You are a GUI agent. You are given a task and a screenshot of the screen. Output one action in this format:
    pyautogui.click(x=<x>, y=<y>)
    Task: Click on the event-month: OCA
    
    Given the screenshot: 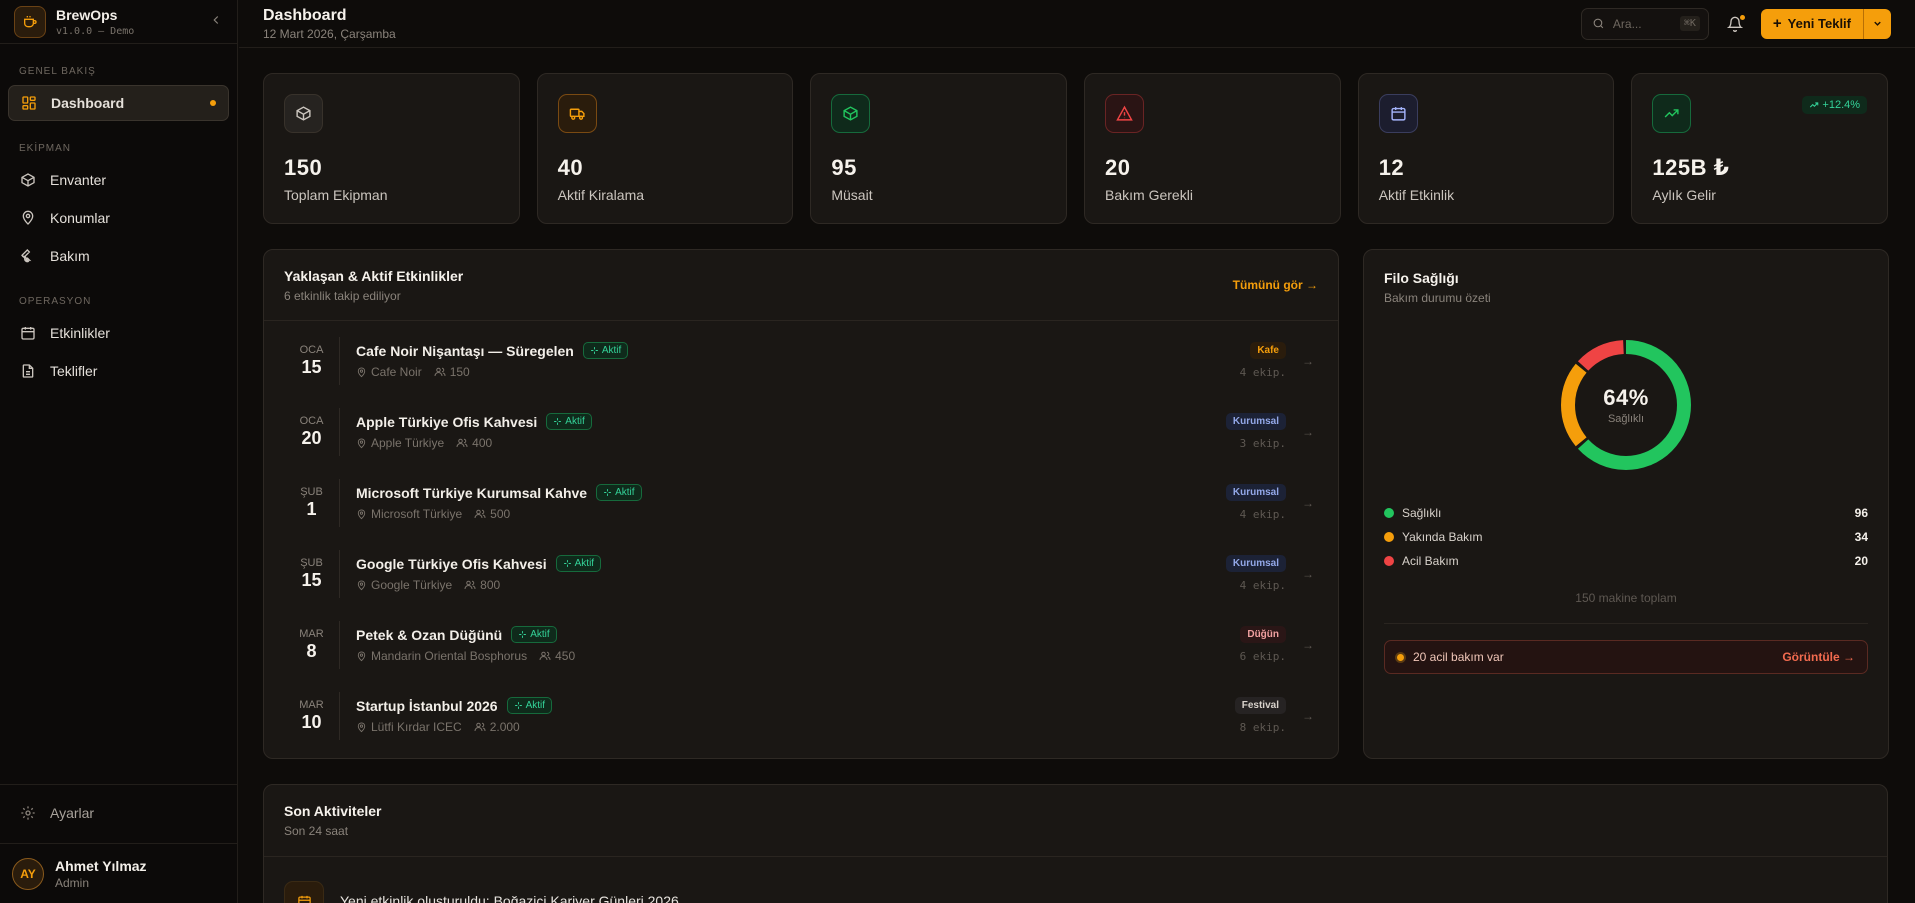 What is the action you would take?
    pyautogui.click(x=311, y=349)
    